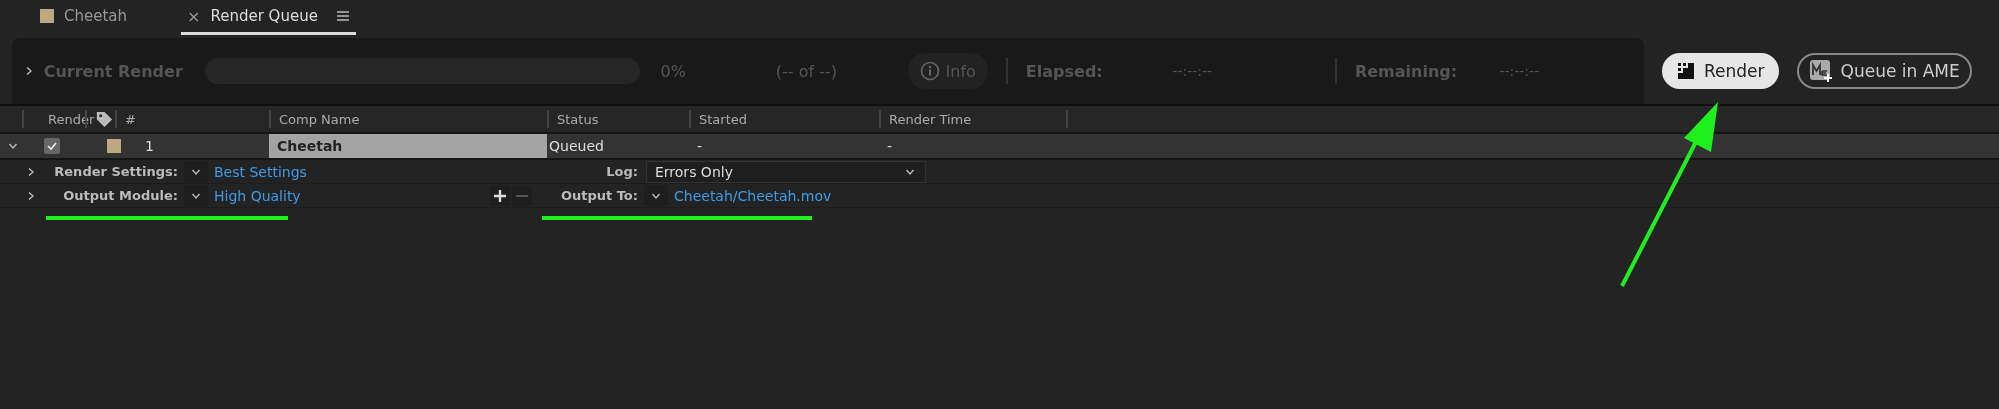  What do you see at coordinates (260, 171) in the screenshot?
I see `setting-link: Best Settings` at bounding box center [260, 171].